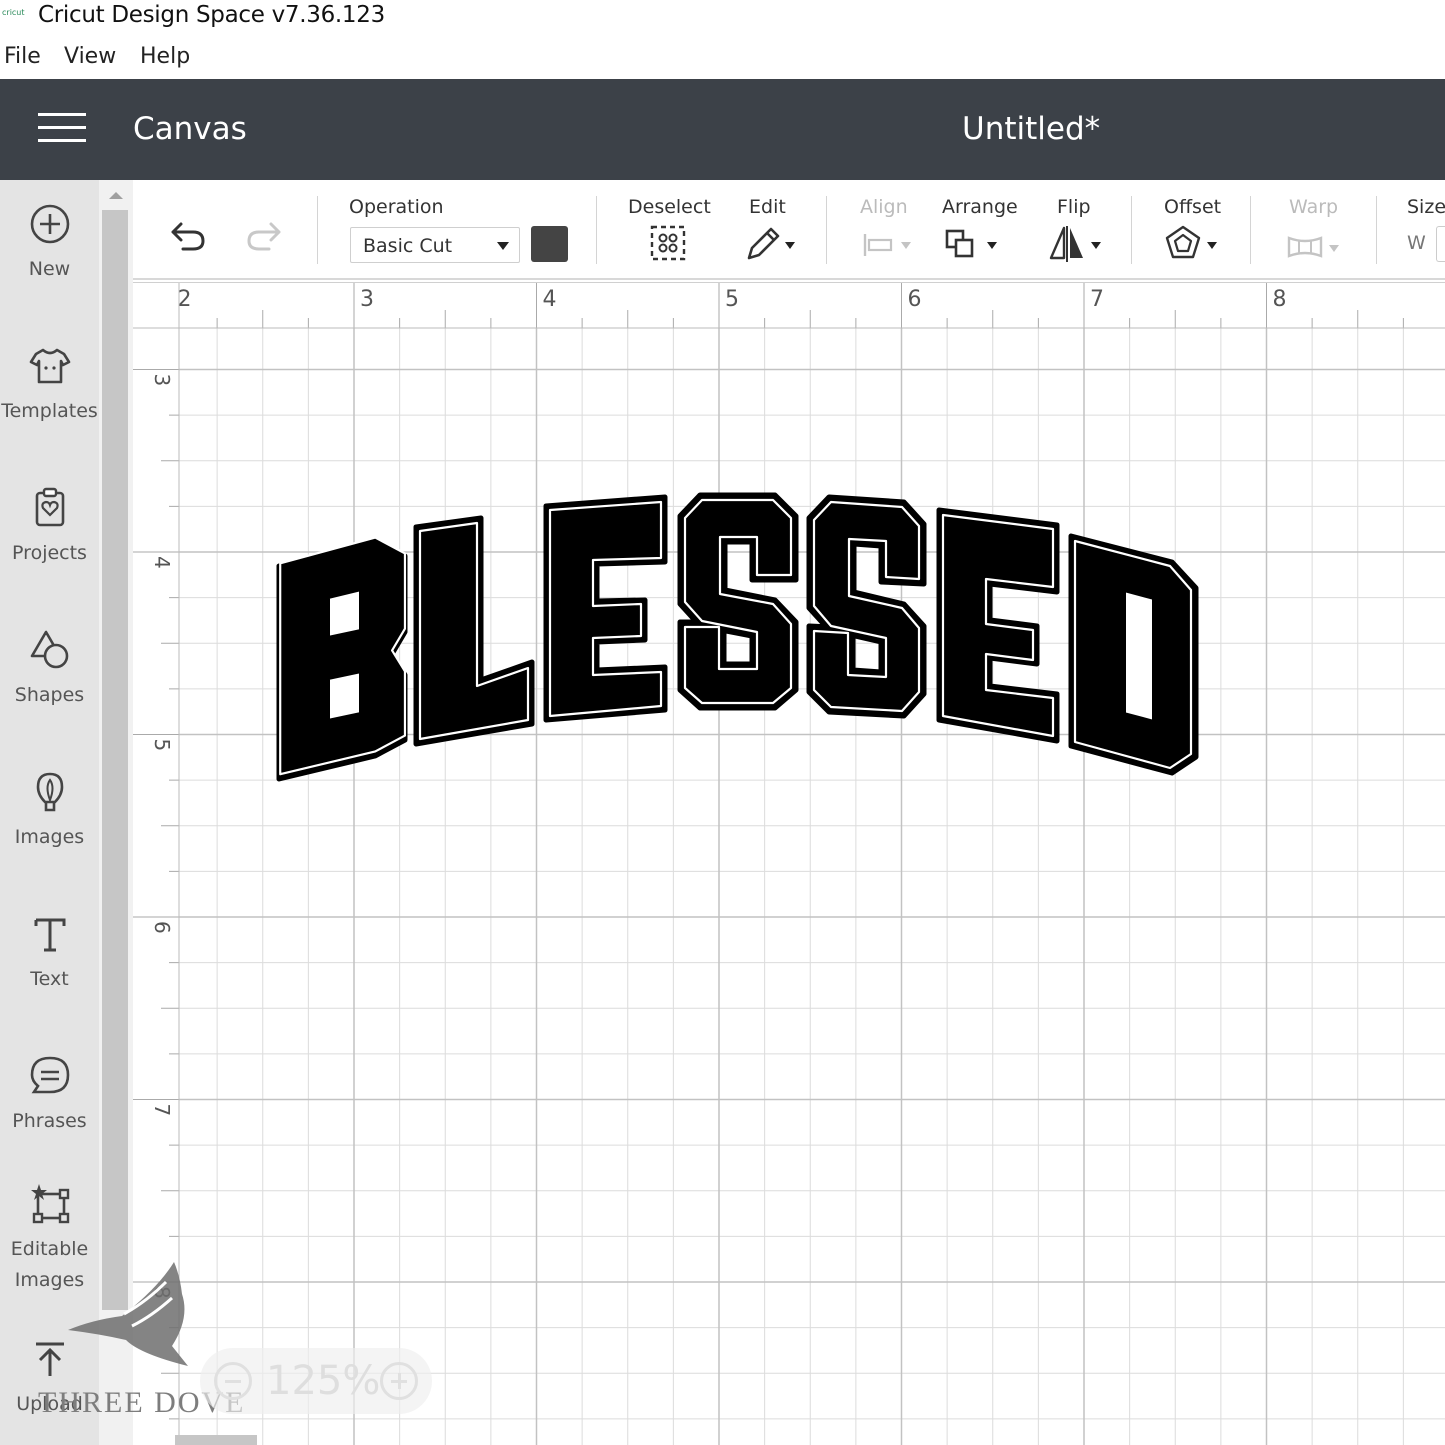 The image size is (1445, 1445). Describe the element at coordinates (980, 207) in the screenshot. I see `arrange-label: Arrange` at that location.